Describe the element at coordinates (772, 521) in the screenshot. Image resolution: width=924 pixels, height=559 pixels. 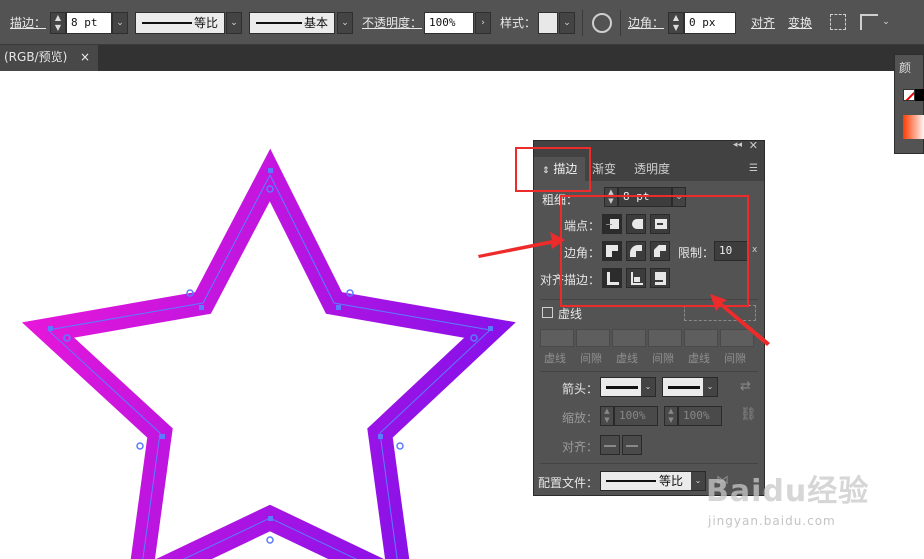
I see `watermark-url: jingyan.baidu.com` at that location.